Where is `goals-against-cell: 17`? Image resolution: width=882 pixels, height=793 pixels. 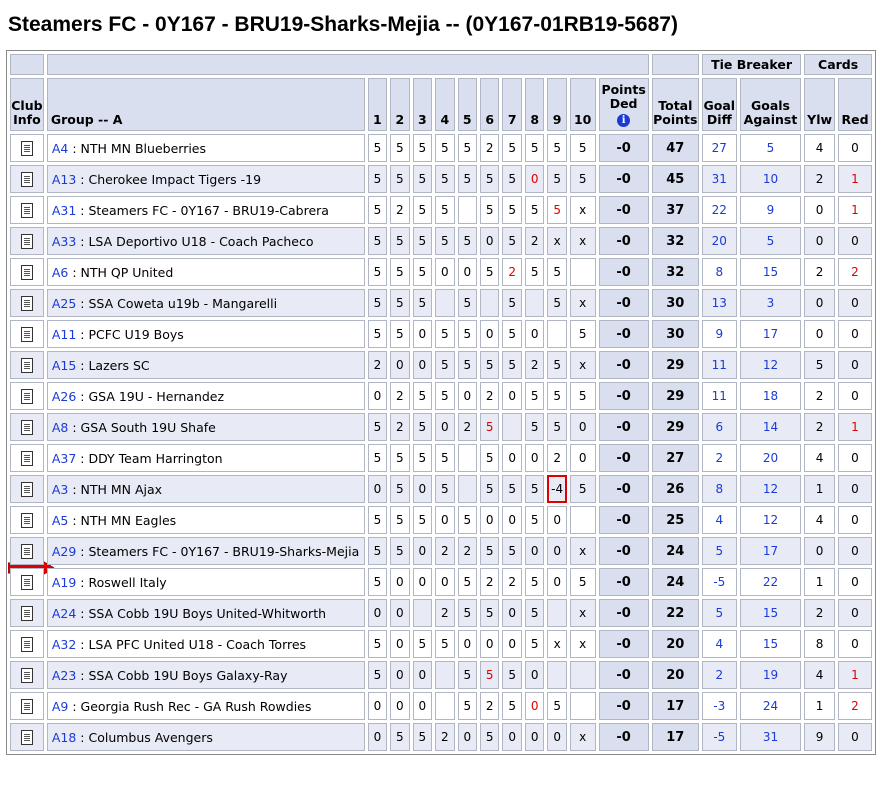 goals-against-cell: 17 is located at coordinates (770, 334).